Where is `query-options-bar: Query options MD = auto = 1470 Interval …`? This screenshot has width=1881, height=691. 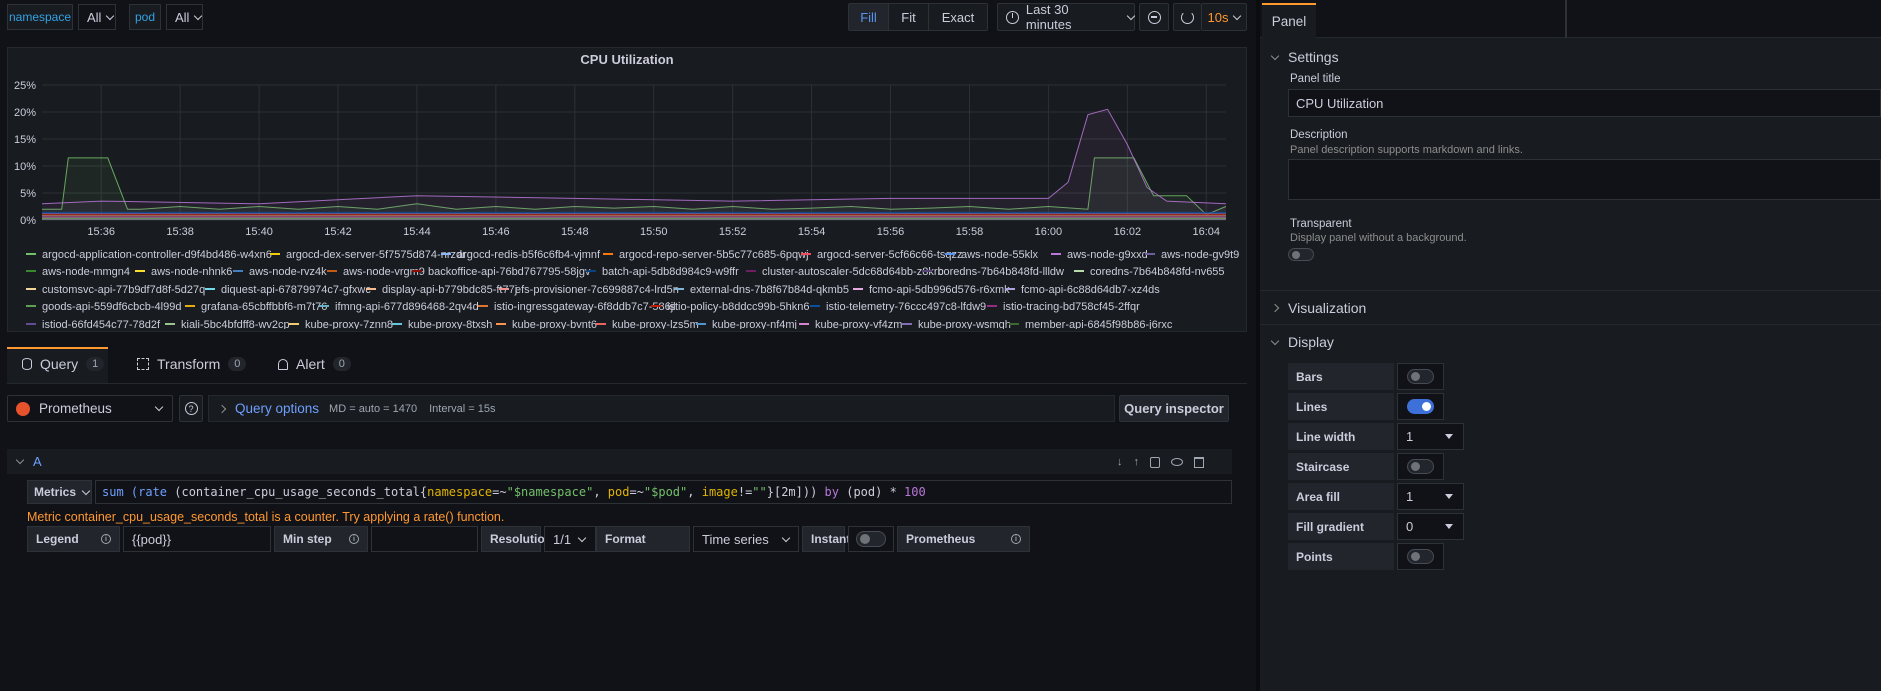
query-options-bar: Query options MD = auto = 1470 Interval … is located at coordinates (661, 408).